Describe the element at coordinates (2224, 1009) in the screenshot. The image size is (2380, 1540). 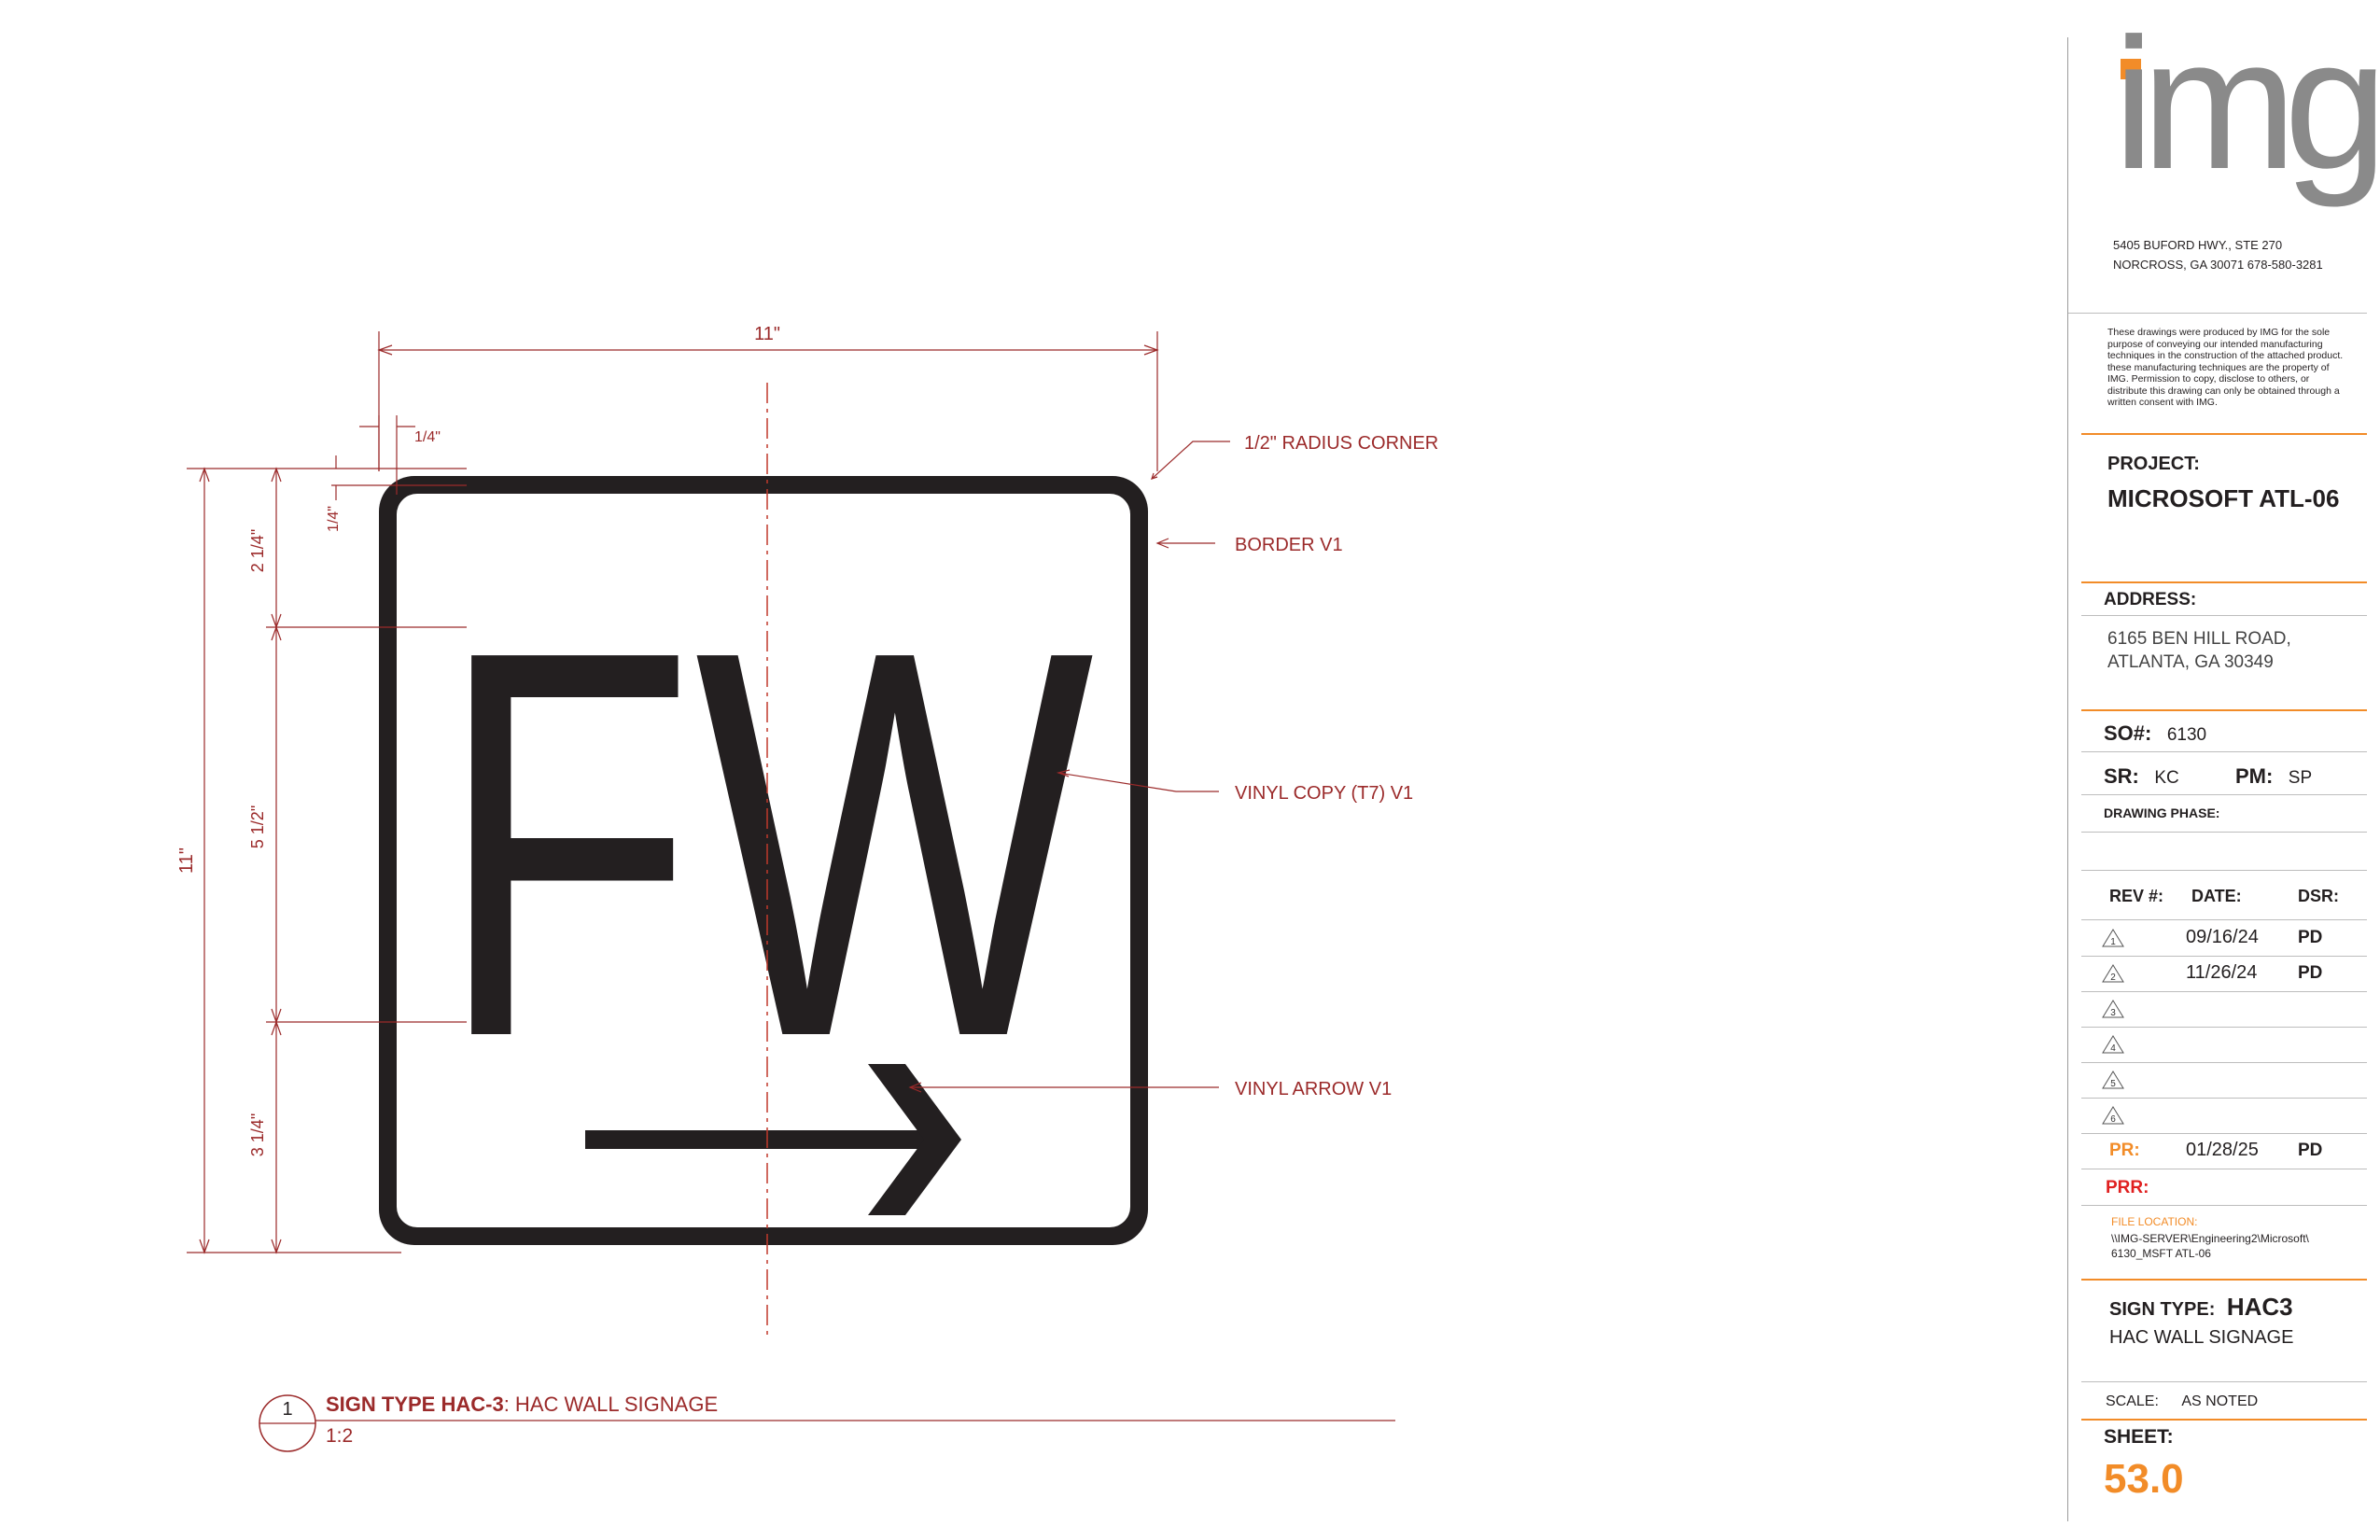
I see `rev-row-3: 3` at that location.